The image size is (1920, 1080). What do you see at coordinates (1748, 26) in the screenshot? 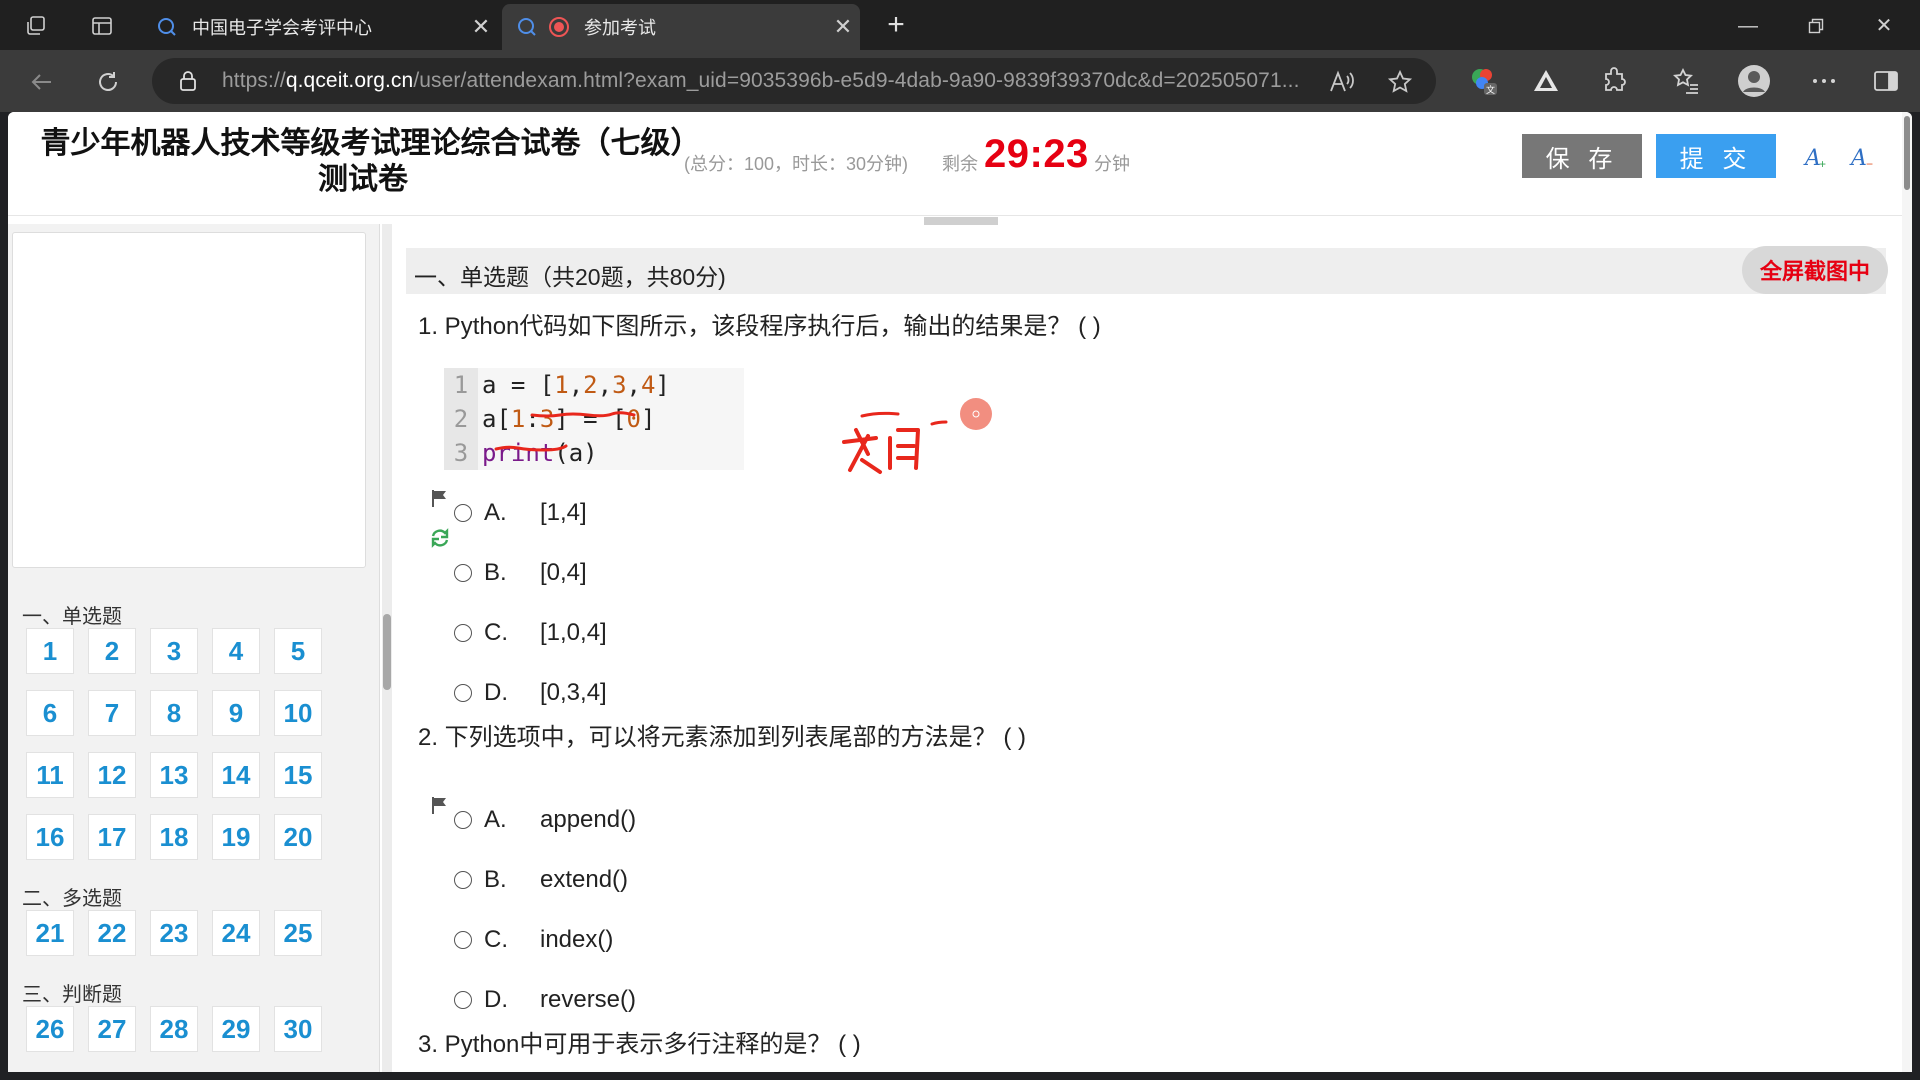
I see `minimize-icon: —` at bounding box center [1748, 26].